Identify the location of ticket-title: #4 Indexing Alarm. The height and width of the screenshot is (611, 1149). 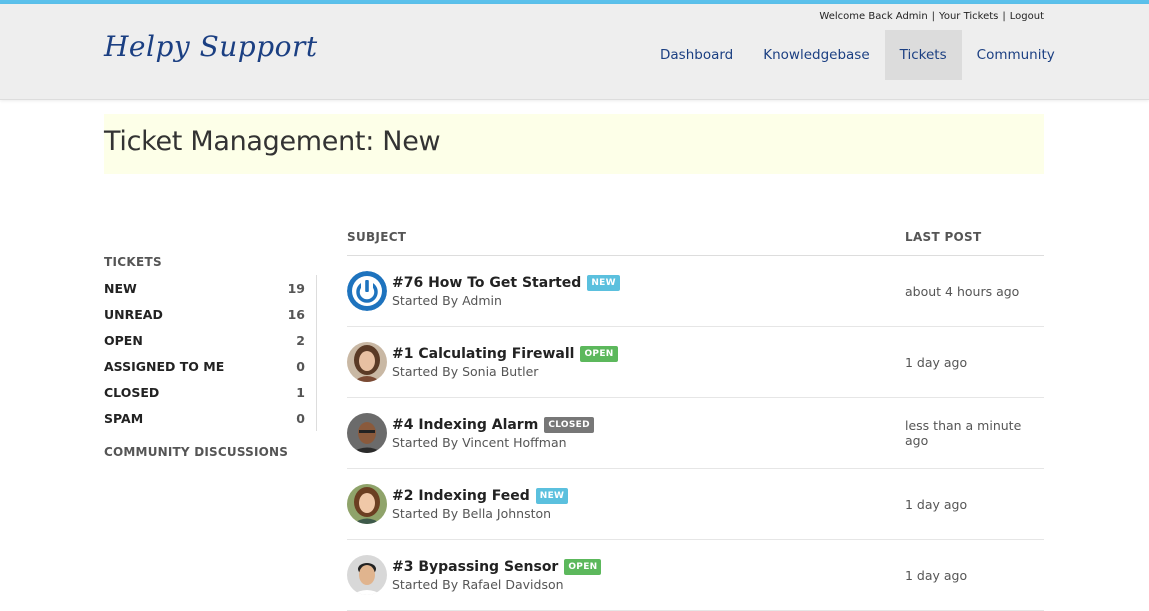
(465, 425).